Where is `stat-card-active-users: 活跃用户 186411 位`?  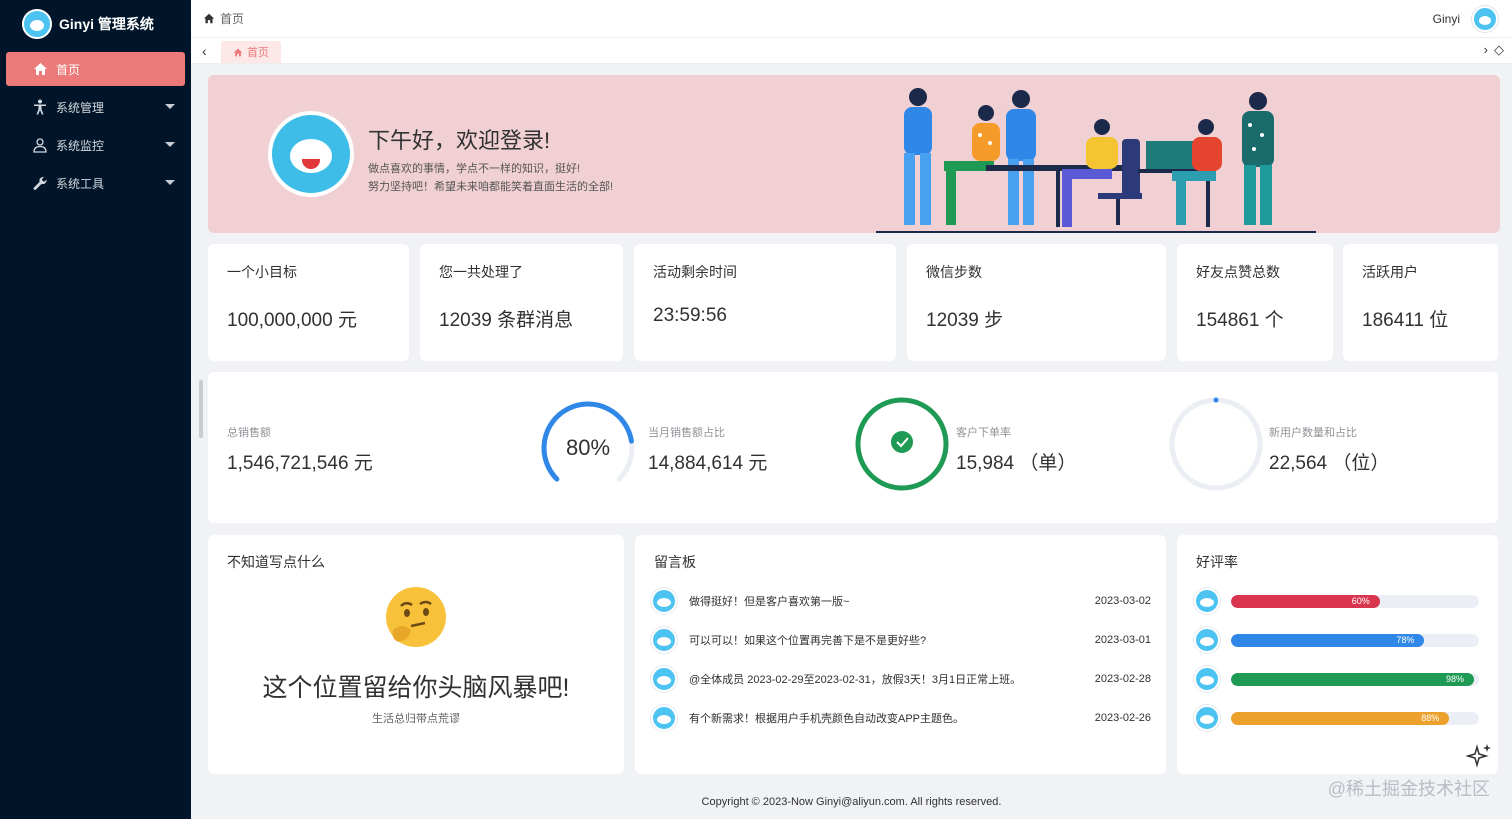
stat-card-active-users: 活跃用户 186411 位 is located at coordinates (1420, 302).